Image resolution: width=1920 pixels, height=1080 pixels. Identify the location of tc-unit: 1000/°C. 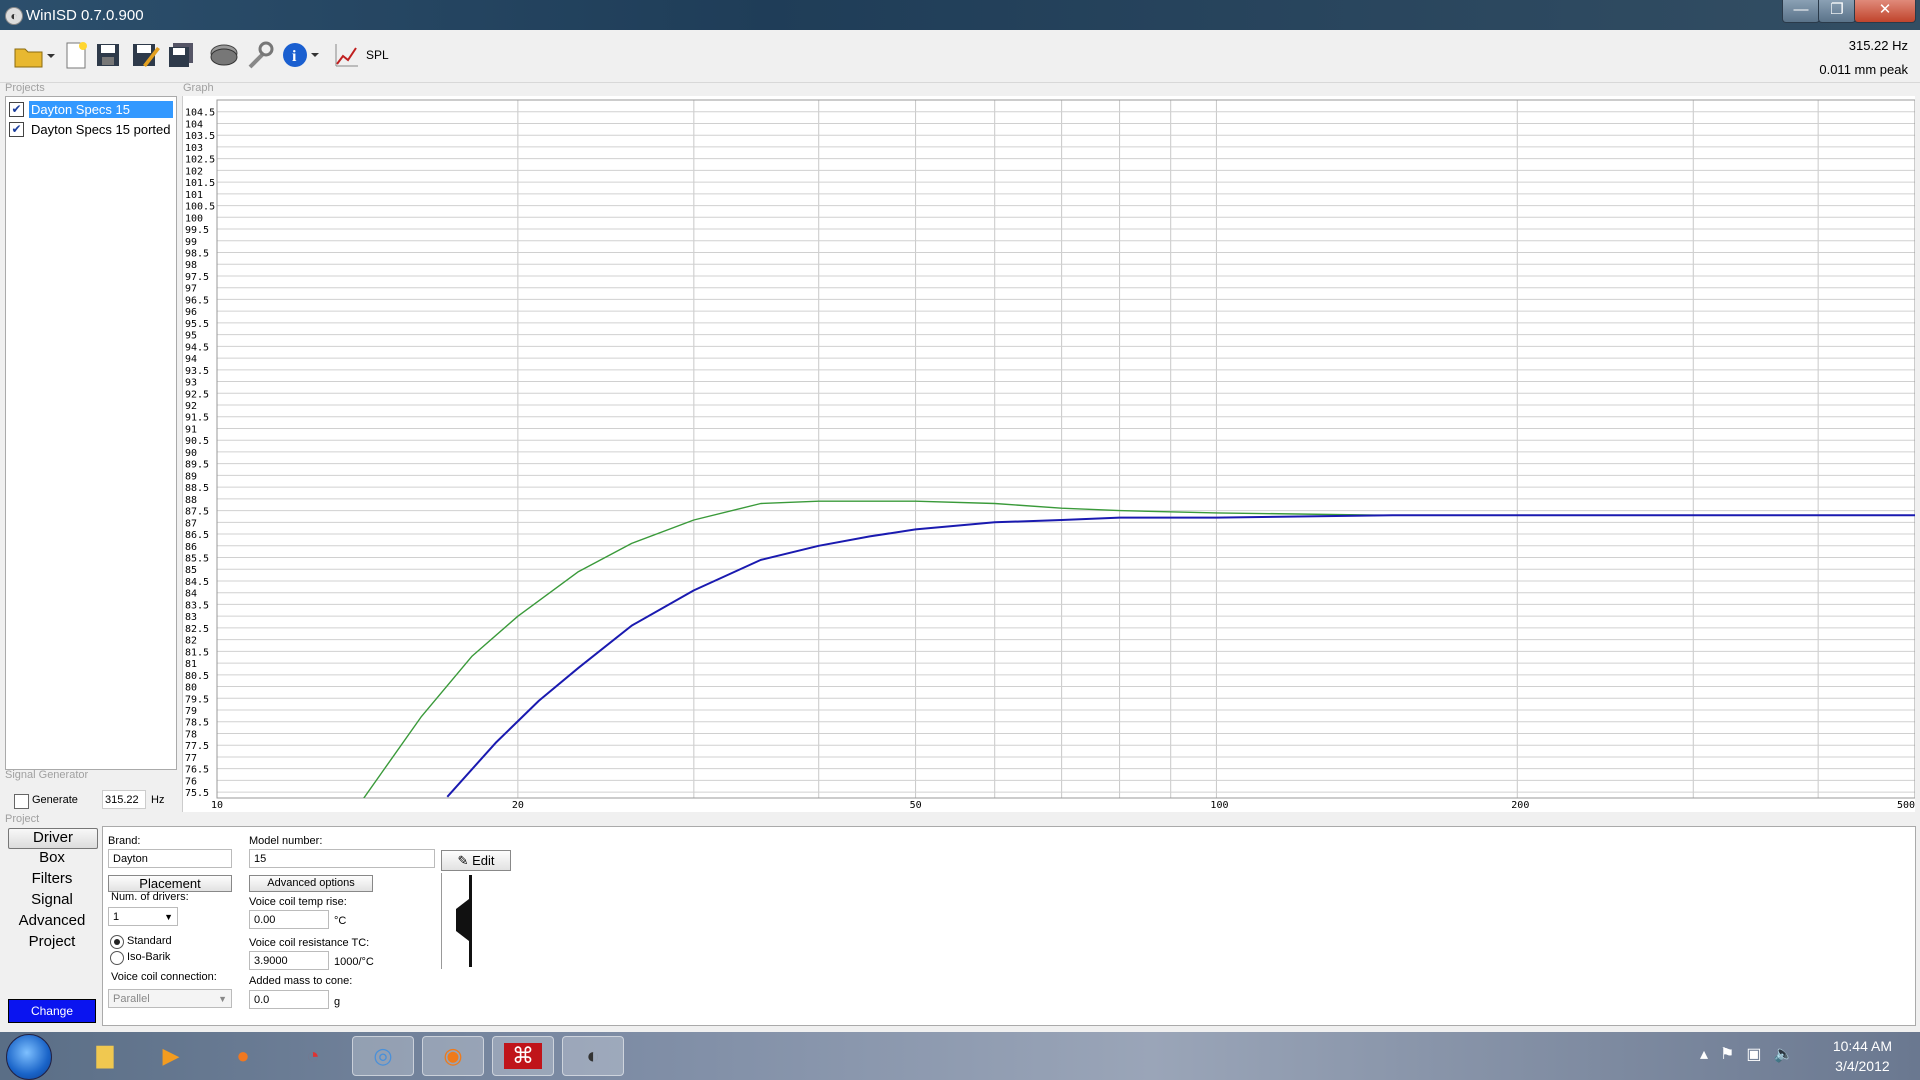
(354, 962).